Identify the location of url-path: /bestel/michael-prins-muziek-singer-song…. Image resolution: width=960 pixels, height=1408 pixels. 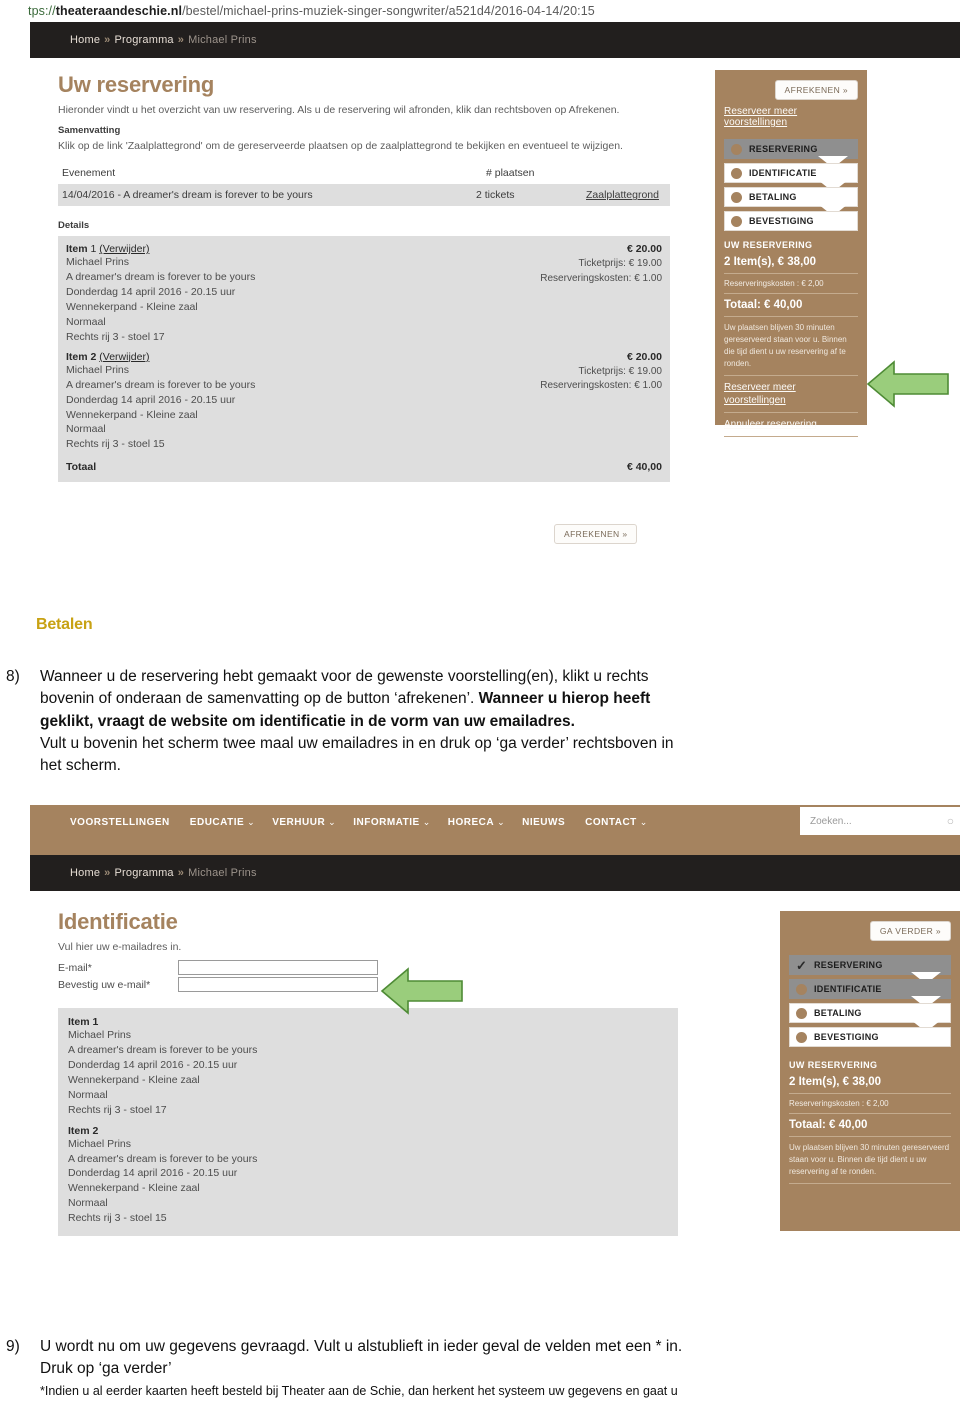
(388, 11).